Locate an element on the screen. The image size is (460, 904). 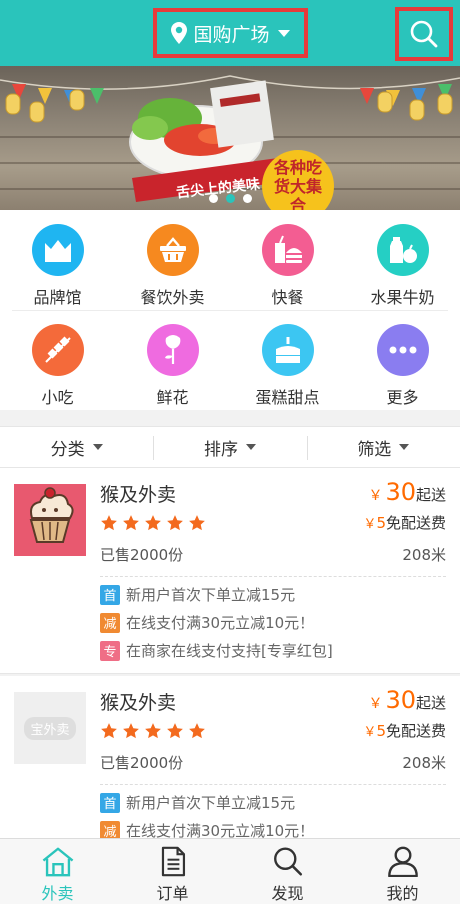
category-label: 快餐 is located at coordinates (287, 297).